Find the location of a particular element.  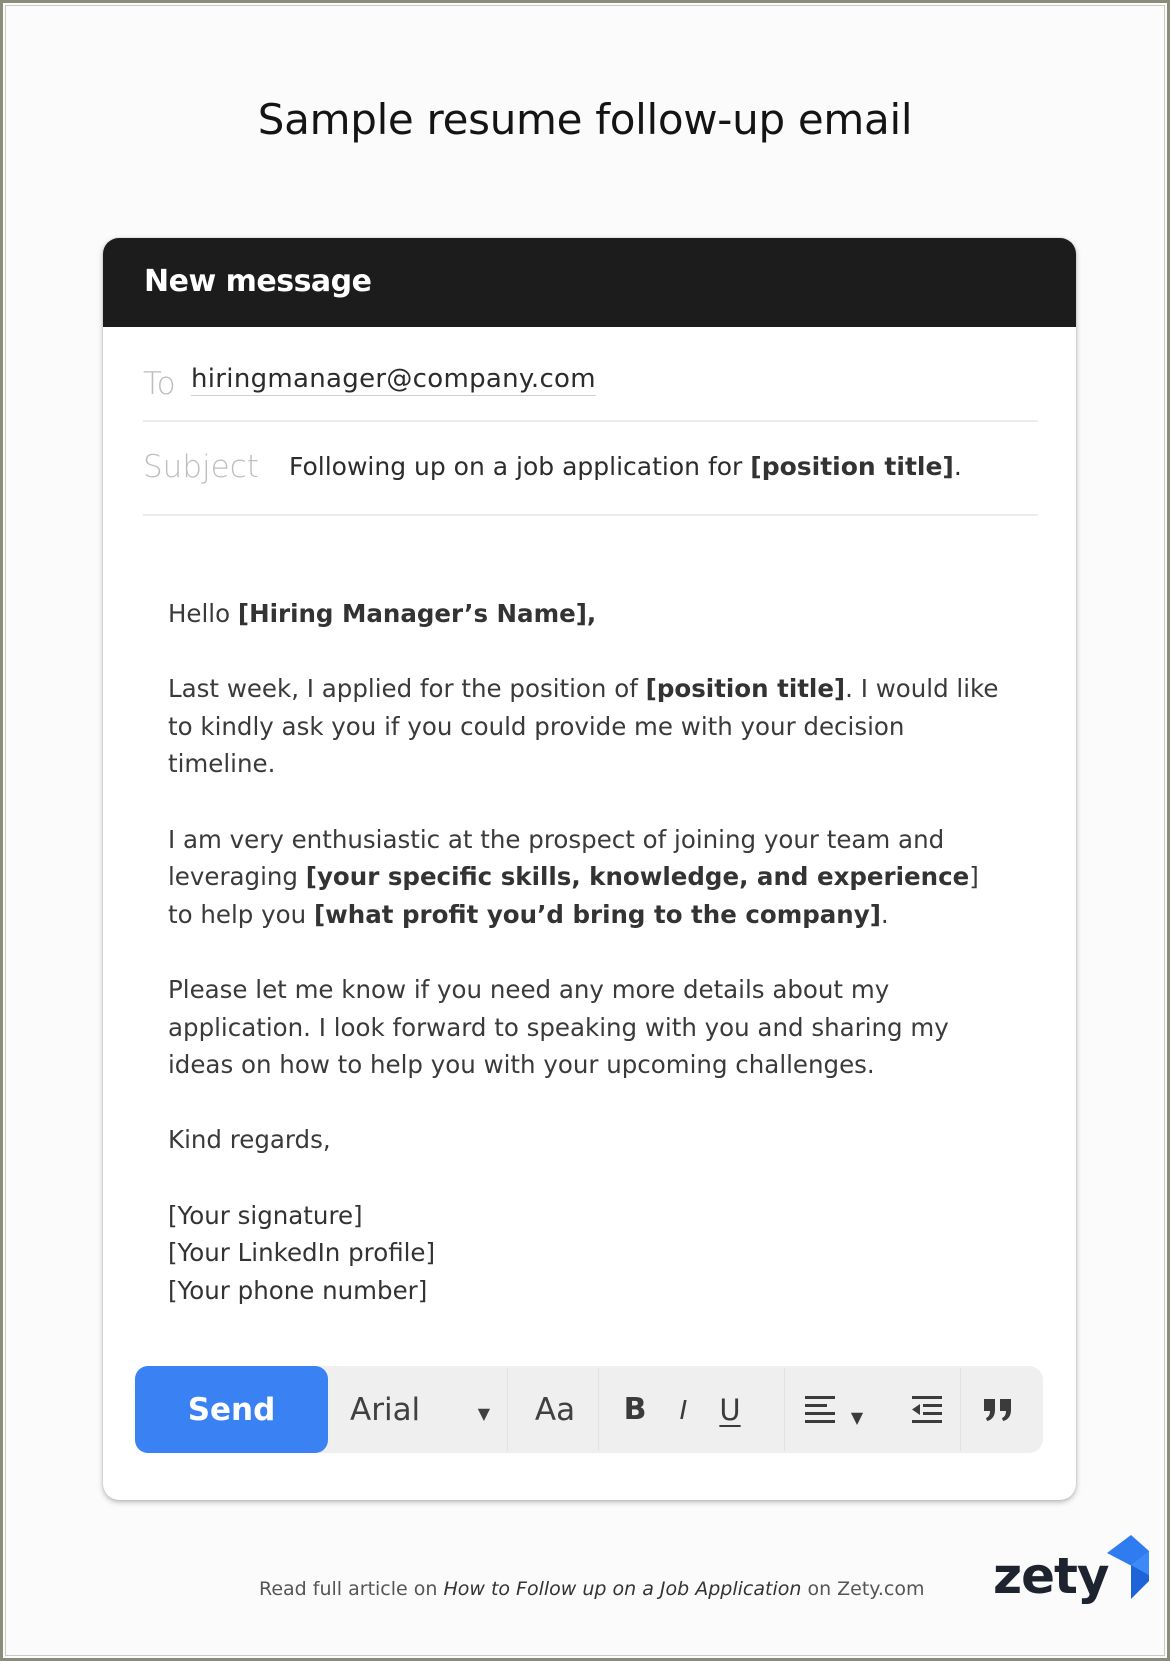

align-dropdown: ▼ is located at coordinates (857, 1413).